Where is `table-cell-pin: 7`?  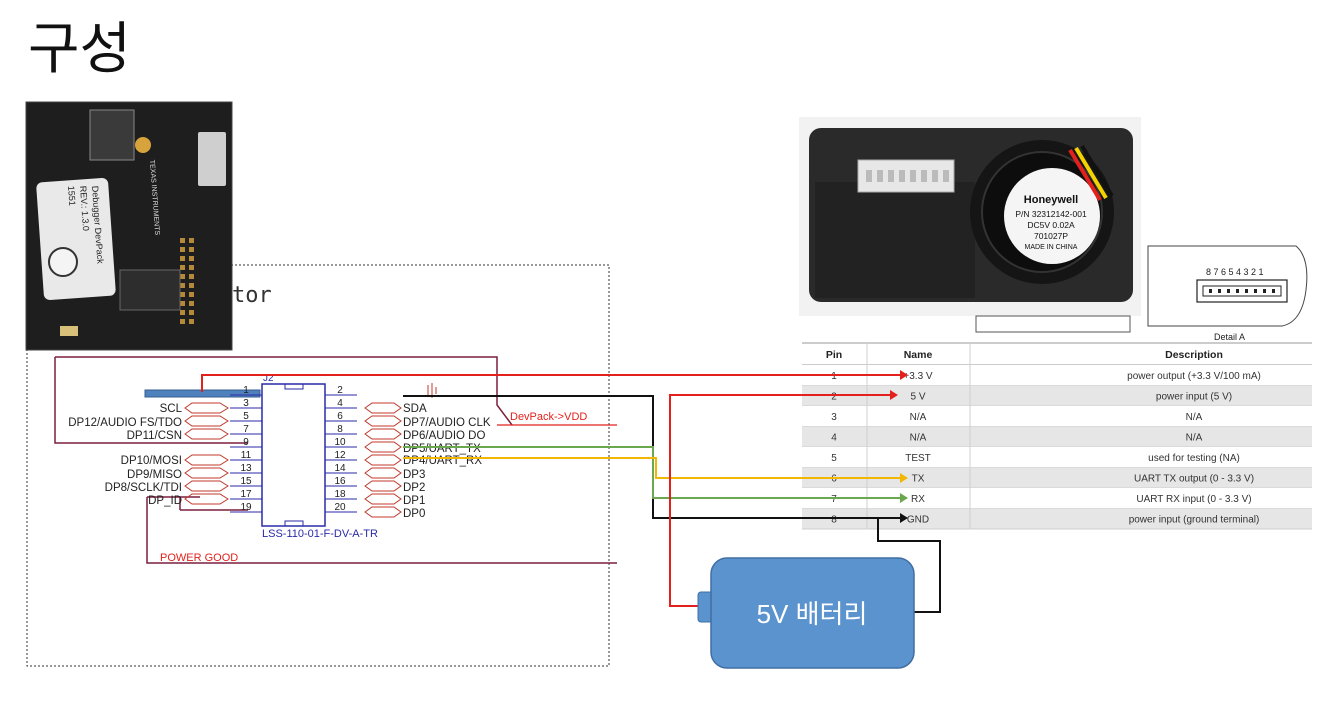 table-cell-pin: 7 is located at coordinates (834, 499).